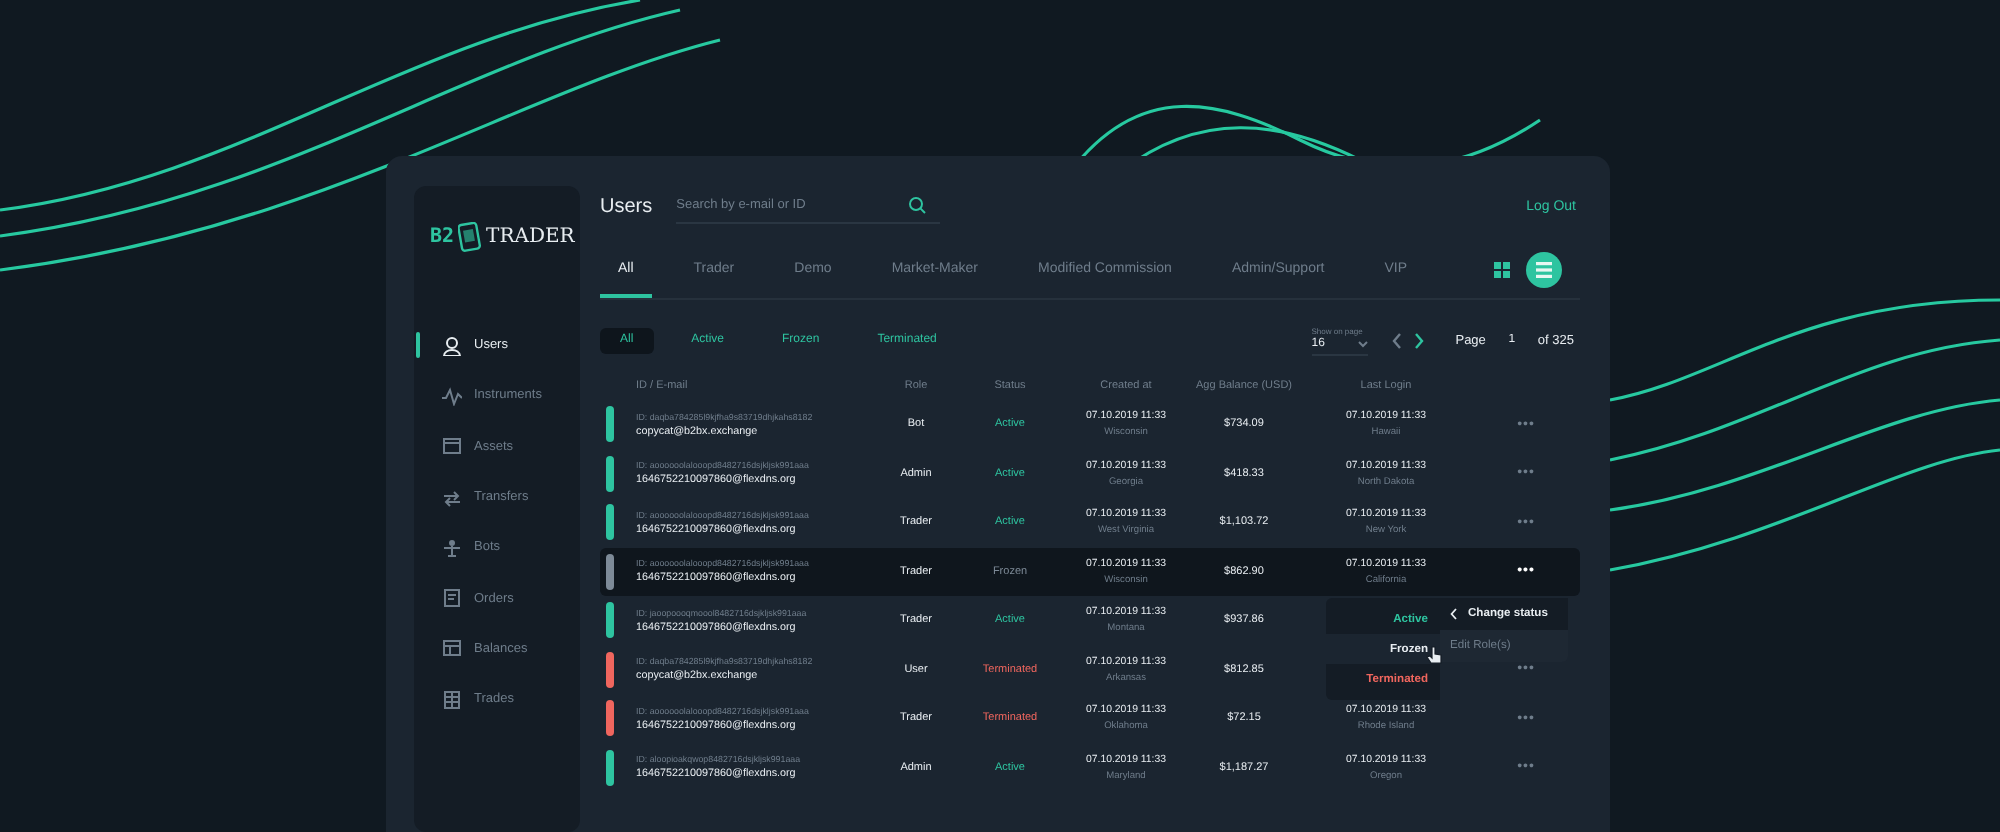 The width and height of the screenshot is (2000, 832). What do you see at coordinates (626, 206) in the screenshot?
I see `page-title: Users` at bounding box center [626, 206].